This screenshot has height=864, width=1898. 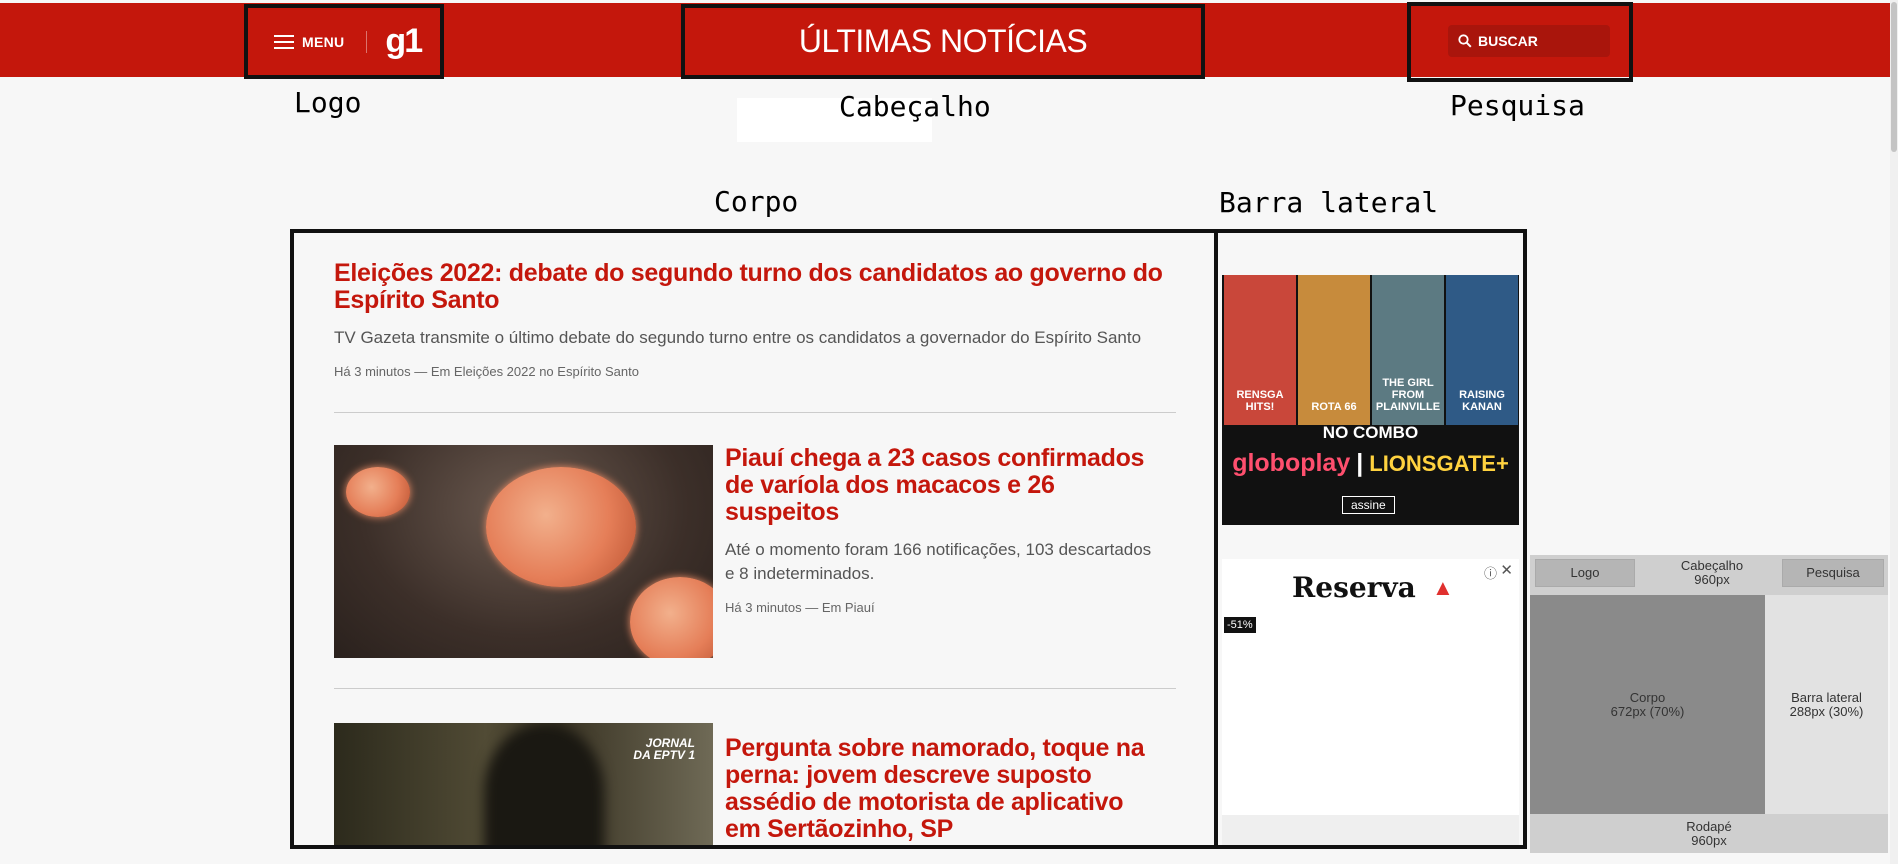 I want to click on diagram-header: Cabeçalho 960px, so click(x=1712, y=573).